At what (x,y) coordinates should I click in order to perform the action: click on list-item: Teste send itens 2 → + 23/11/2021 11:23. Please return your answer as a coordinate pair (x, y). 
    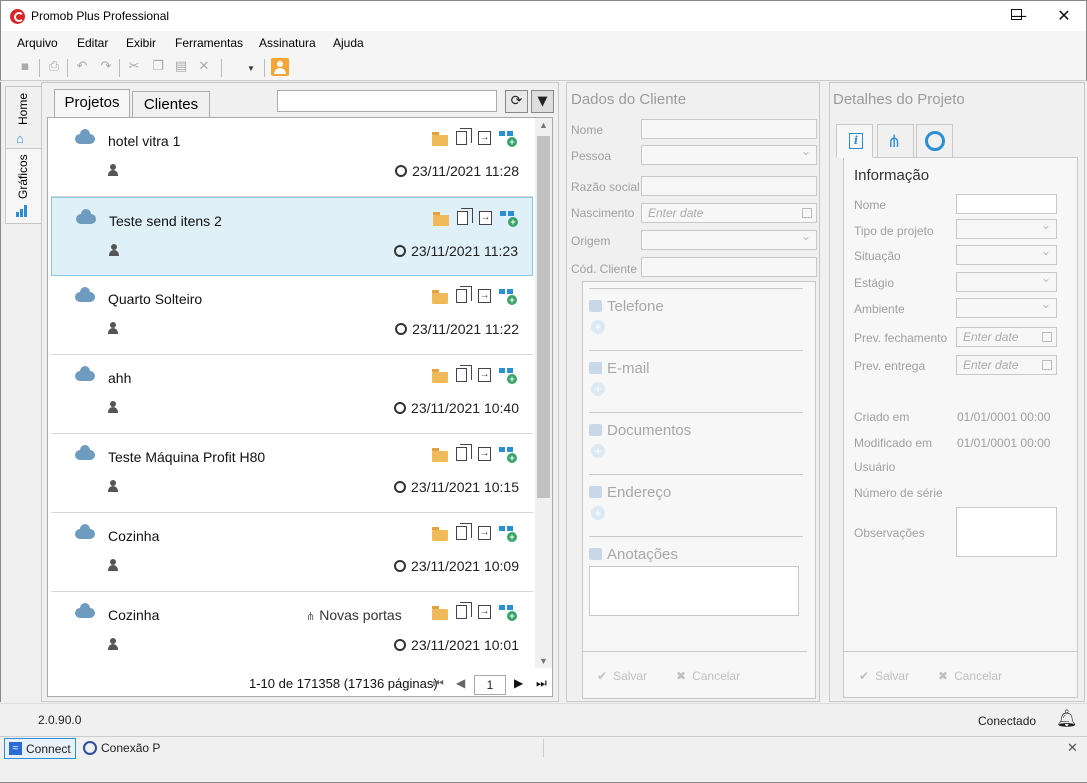
    Looking at the image, I should click on (292, 236).